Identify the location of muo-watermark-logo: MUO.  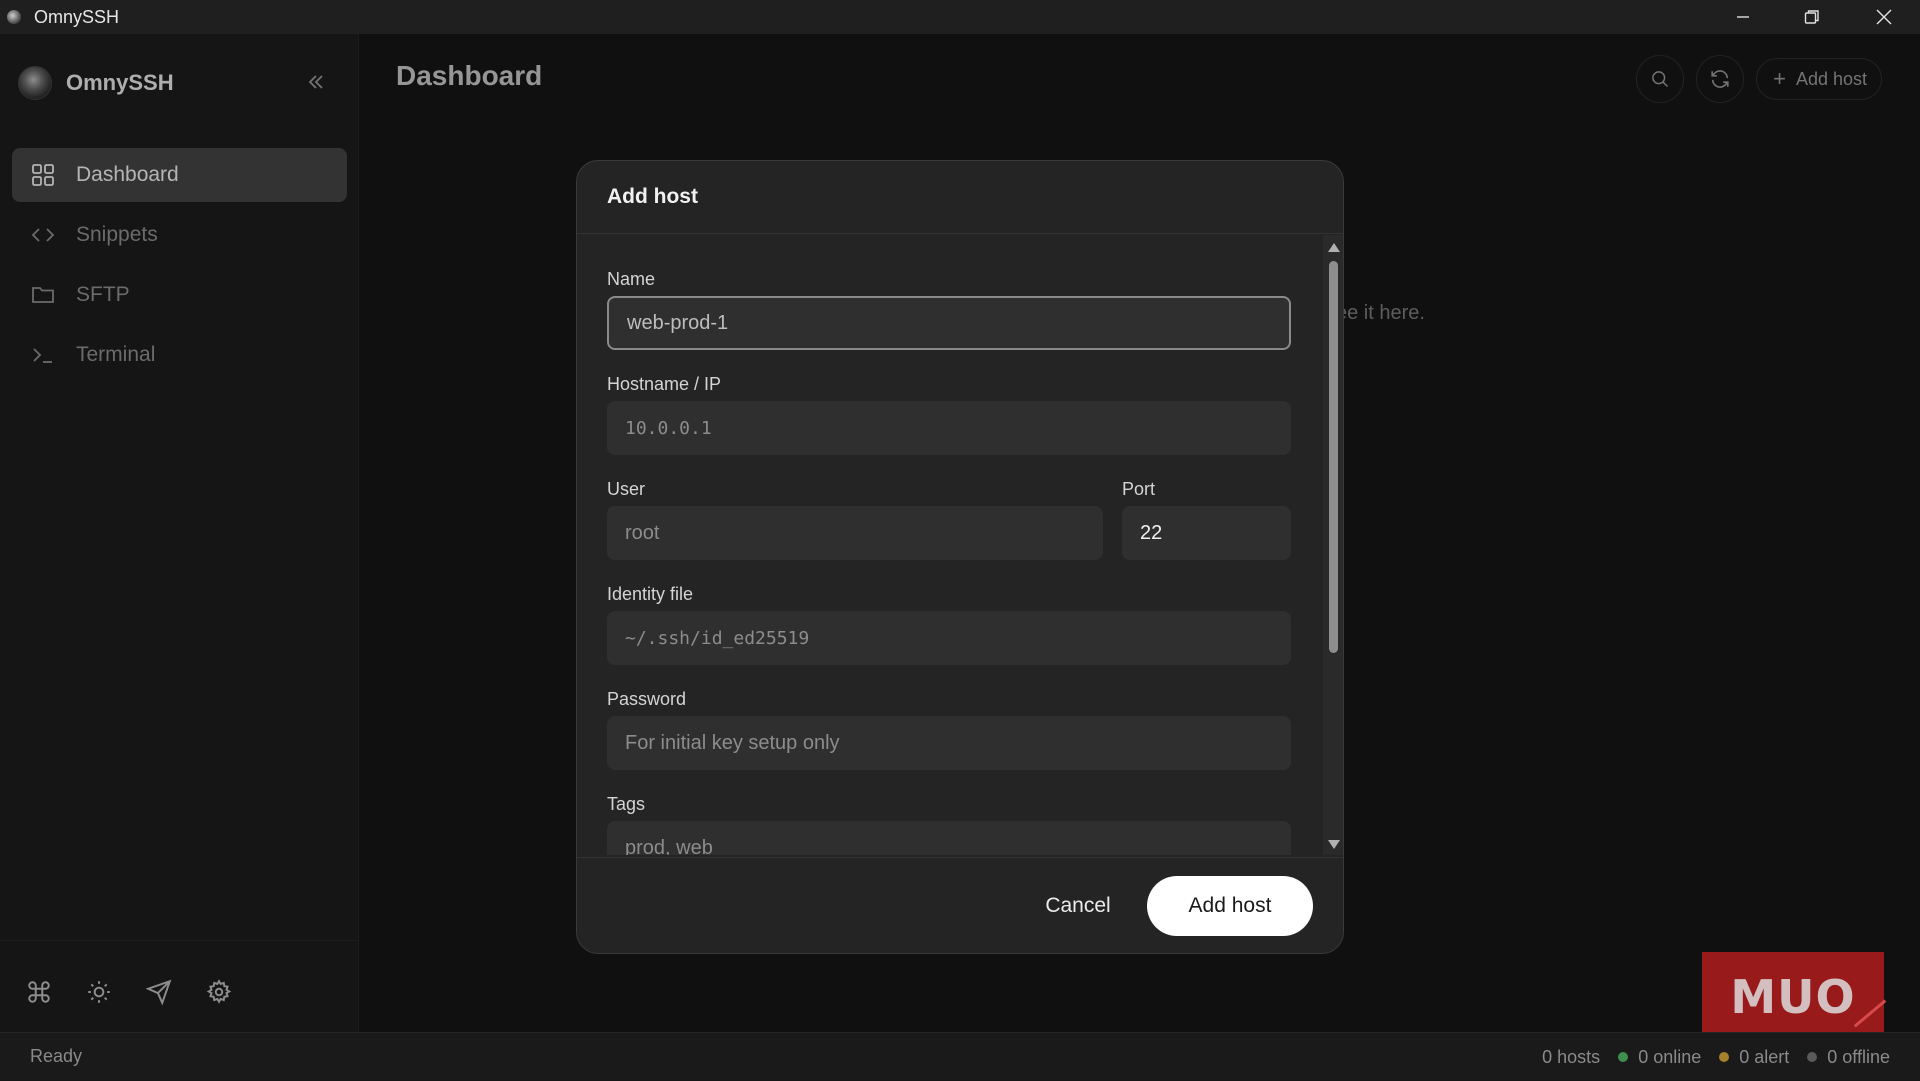
(1793, 997).